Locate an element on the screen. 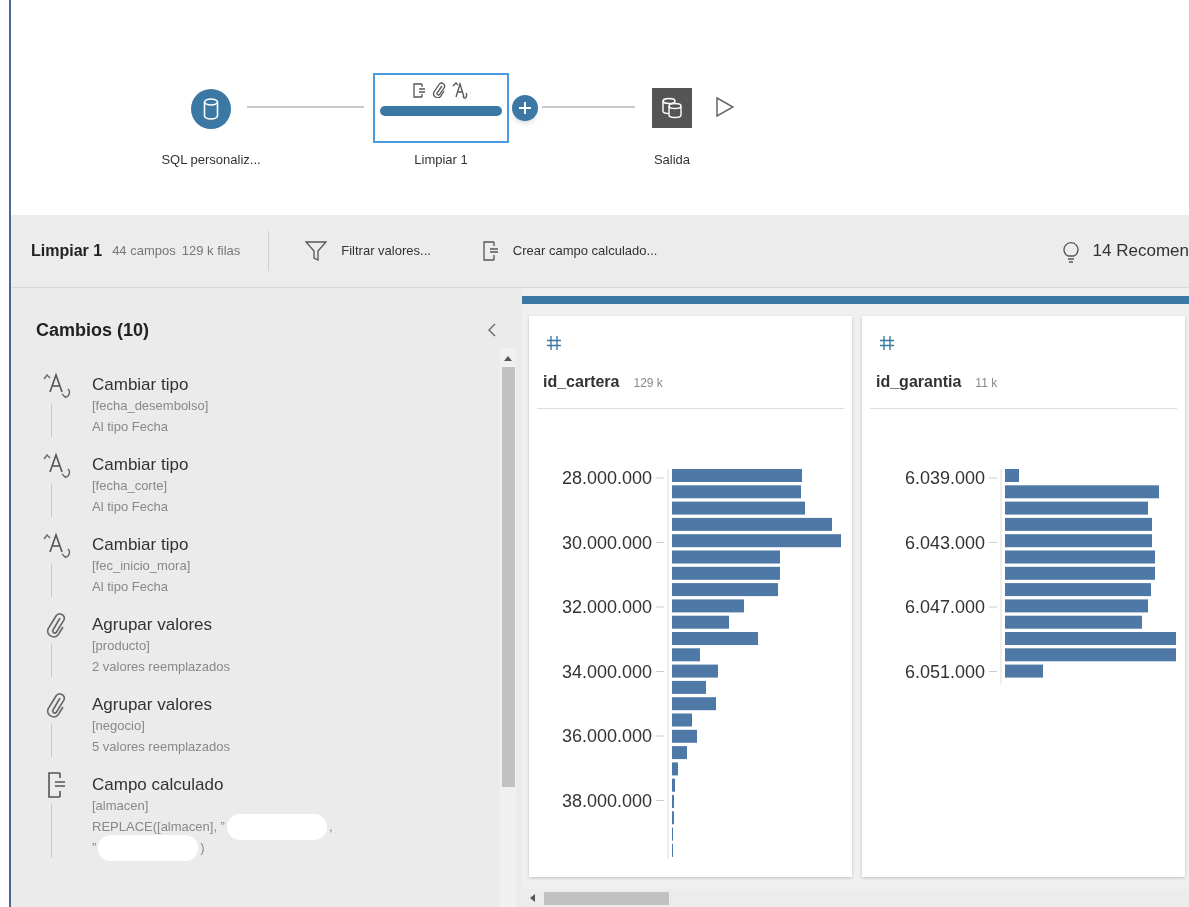 This screenshot has height=907, width=1189. clean-step-node is located at coordinates (441, 108).